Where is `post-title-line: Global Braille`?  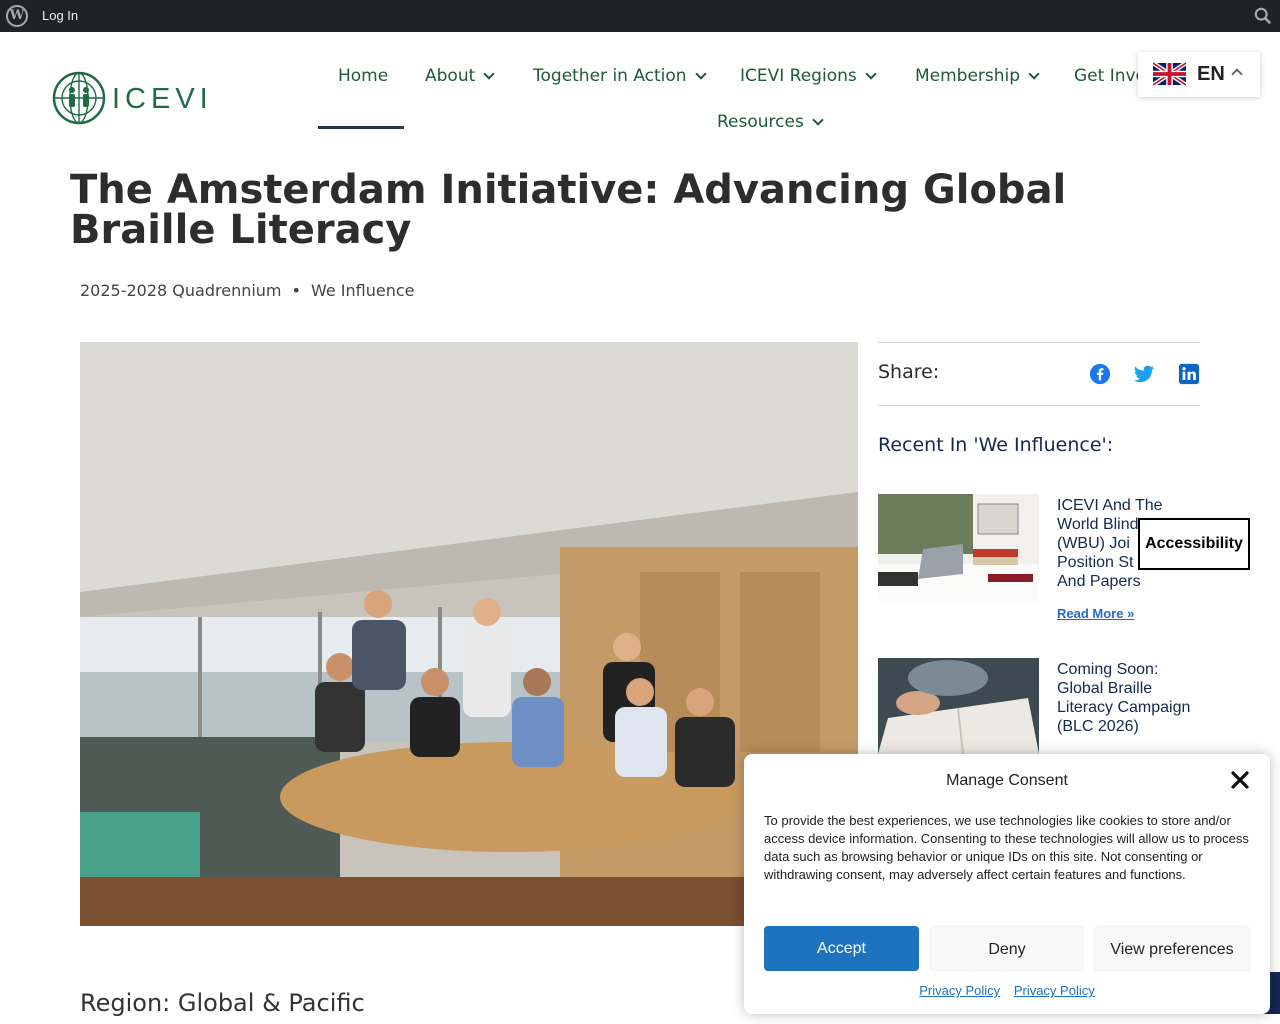 post-title-line: Global Braille is located at coordinates (1105, 688).